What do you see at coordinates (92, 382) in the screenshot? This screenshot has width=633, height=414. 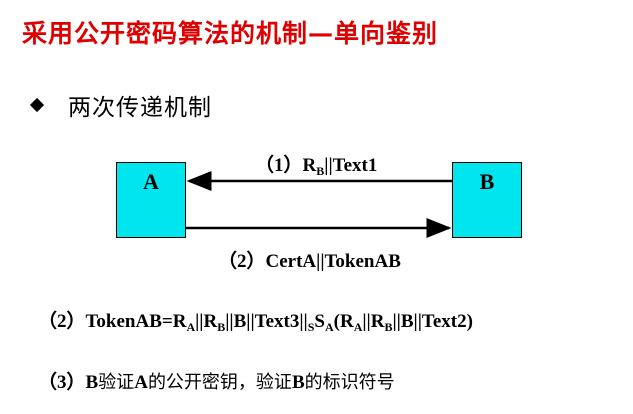 I see `step3-b1: B` at bounding box center [92, 382].